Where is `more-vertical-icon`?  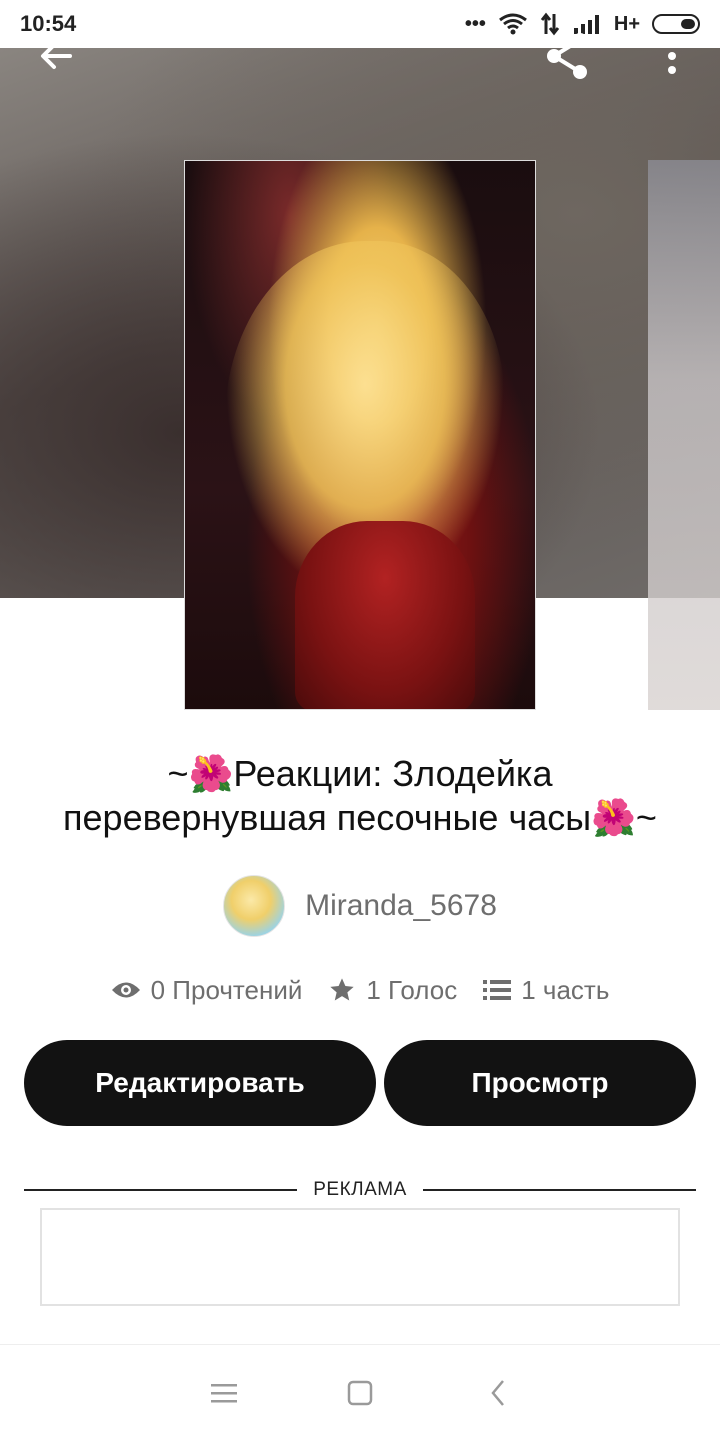
more-vertical-icon is located at coordinates (672, 56).